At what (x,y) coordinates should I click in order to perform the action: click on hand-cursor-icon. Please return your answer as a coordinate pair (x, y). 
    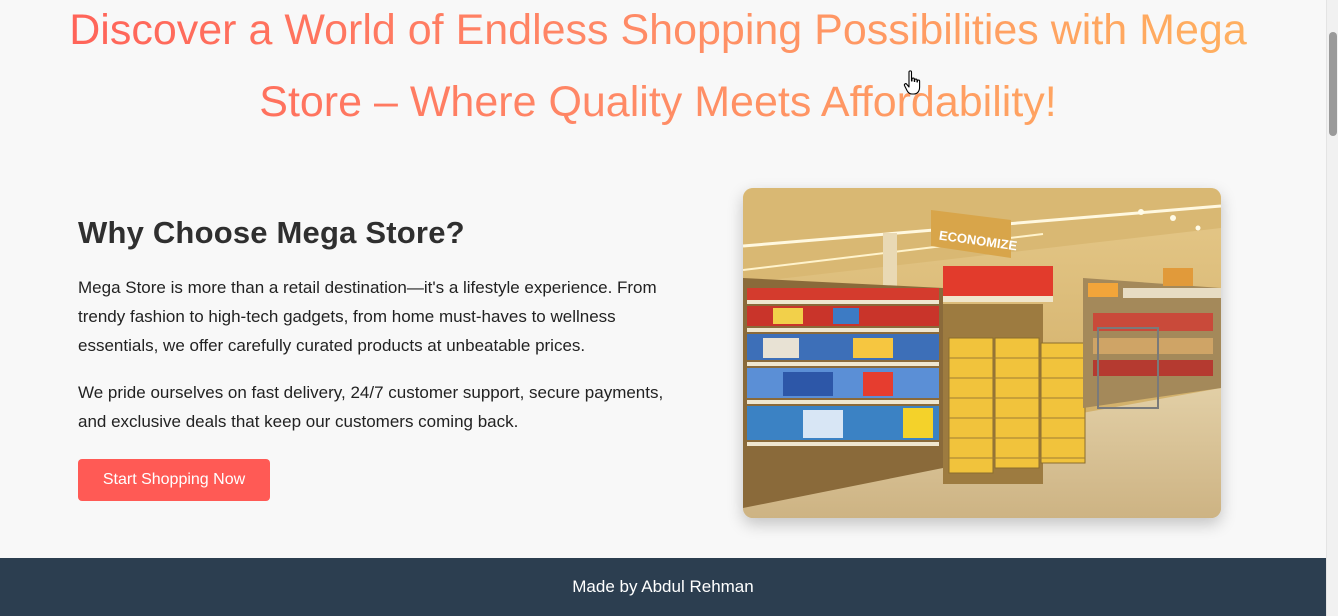
    Looking at the image, I should click on (912, 82).